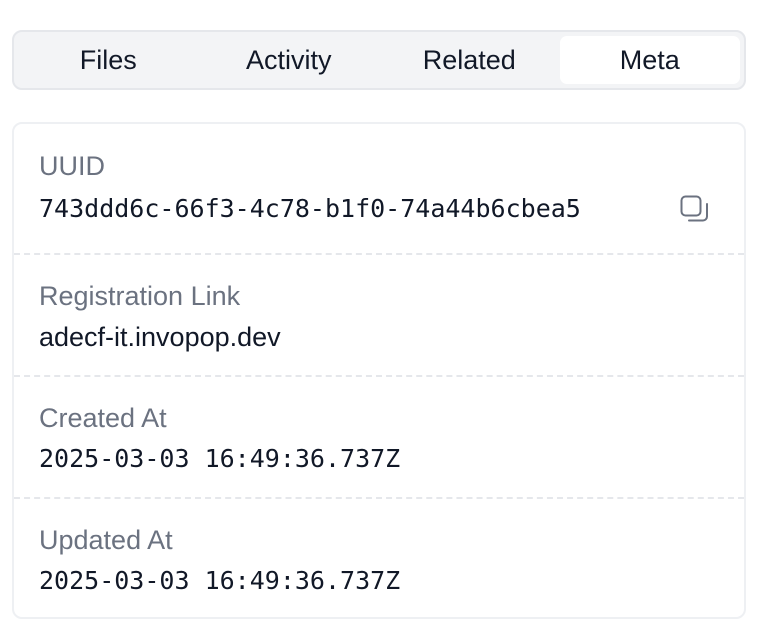 This screenshot has width=770, height=644. Describe the element at coordinates (220, 580) in the screenshot. I see `updated-at-value: 2025-03-03 16:49:36.737Z` at that location.